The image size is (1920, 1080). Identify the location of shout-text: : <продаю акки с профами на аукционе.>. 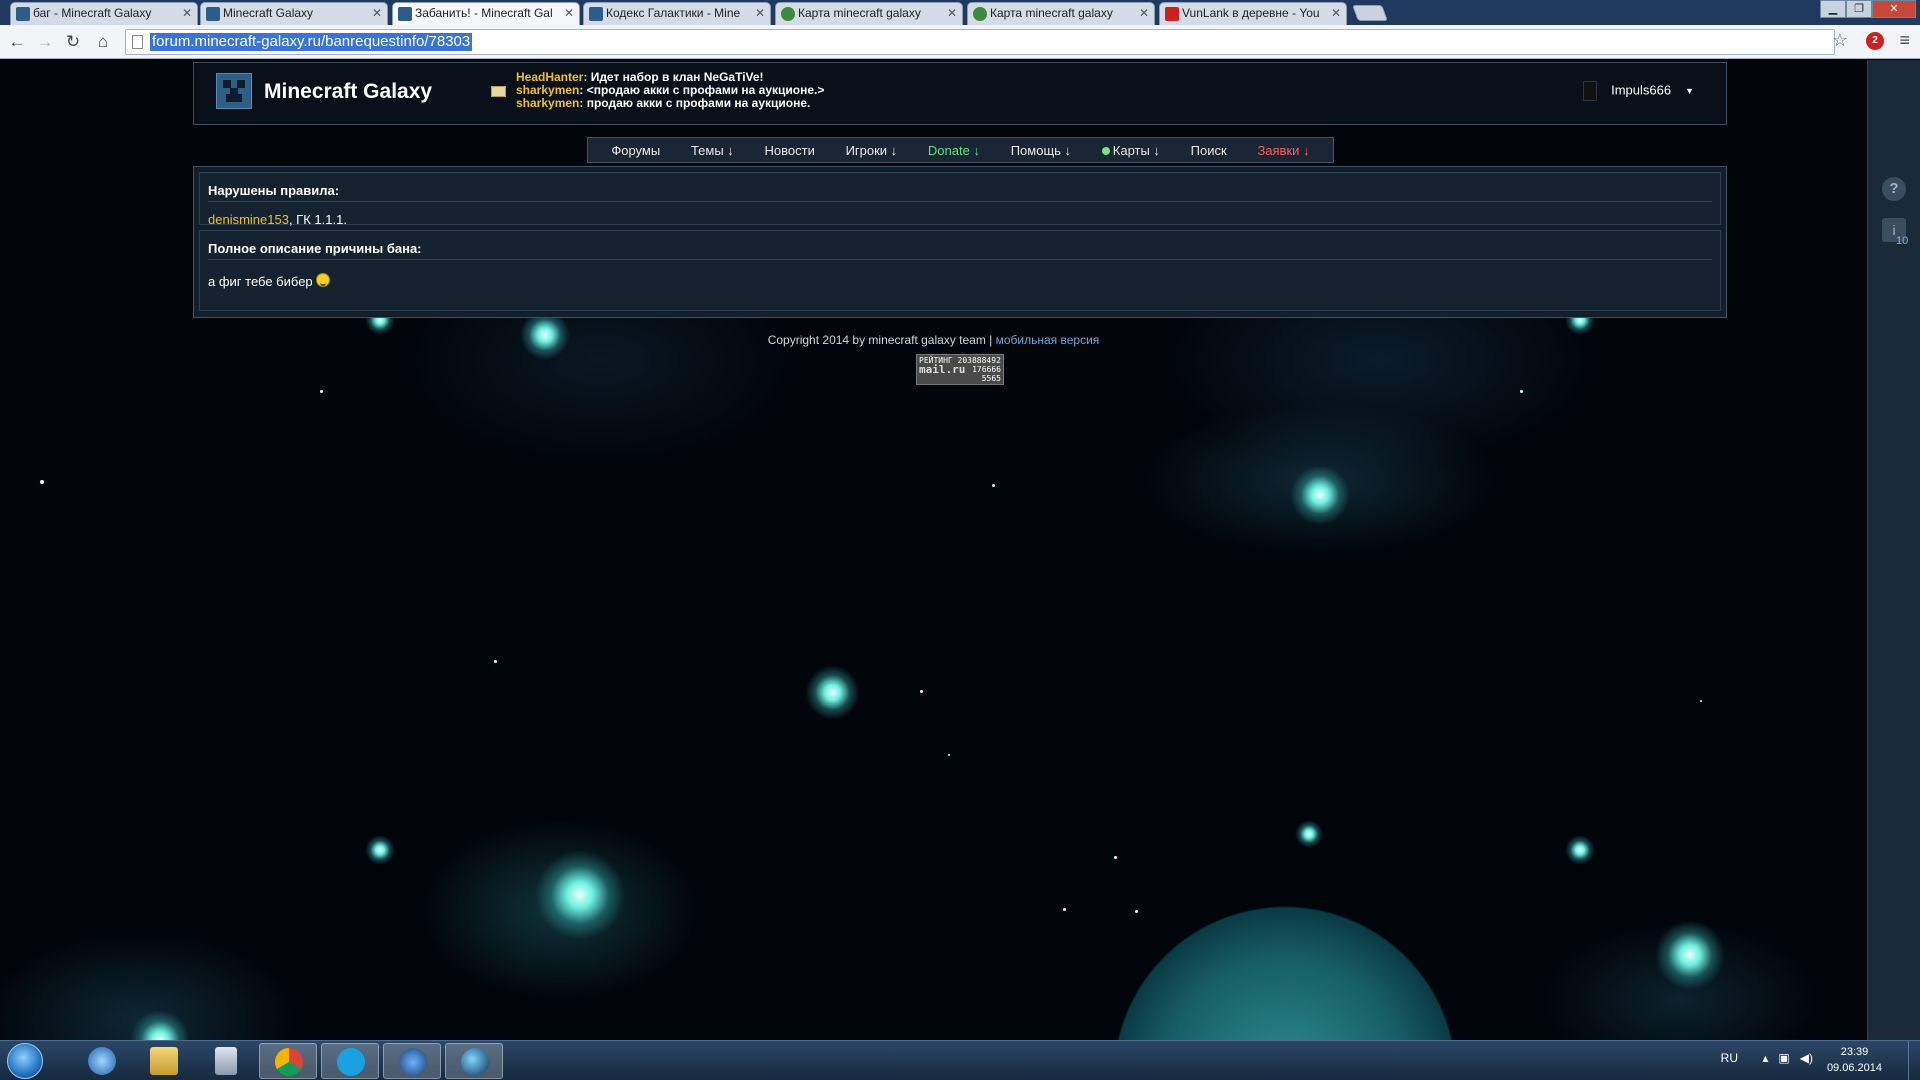
(702, 90).